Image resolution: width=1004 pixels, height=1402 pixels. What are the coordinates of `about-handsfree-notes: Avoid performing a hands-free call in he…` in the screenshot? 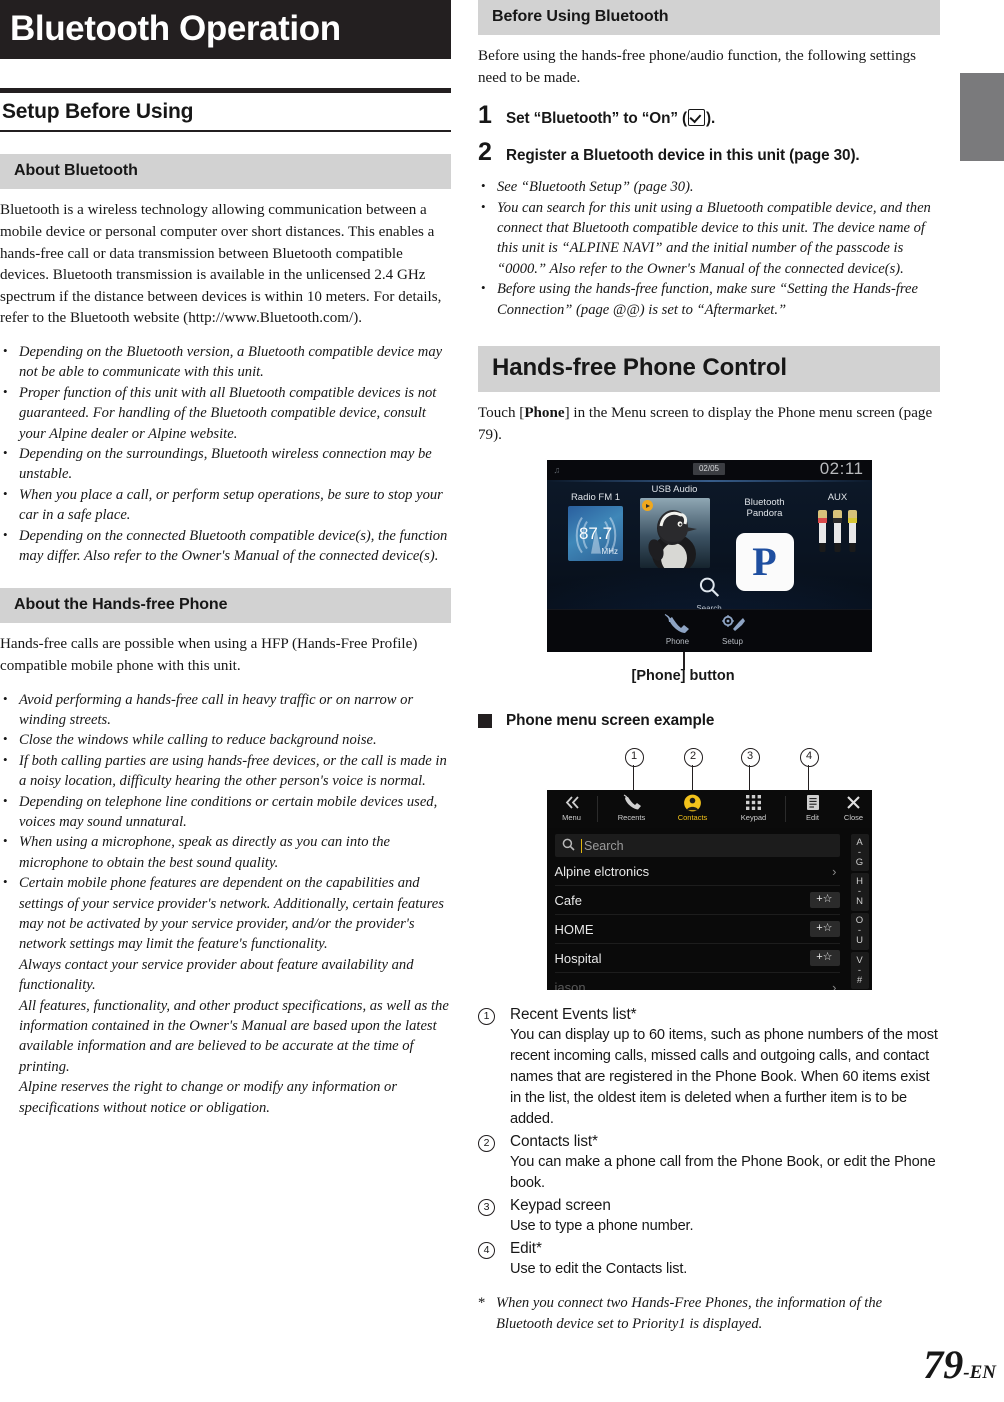 It's located at (225, 904).